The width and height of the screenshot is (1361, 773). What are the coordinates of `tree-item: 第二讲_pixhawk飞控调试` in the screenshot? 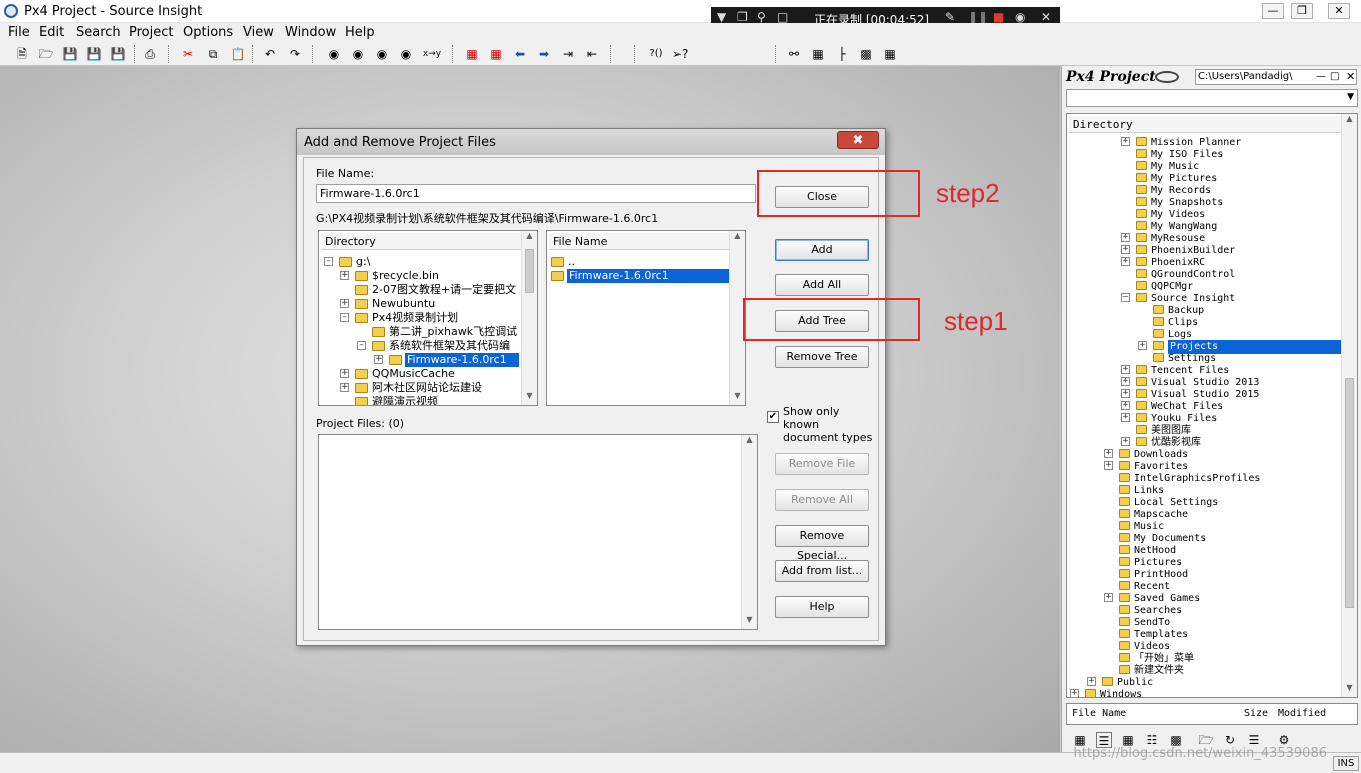 It's located at (420, 332).